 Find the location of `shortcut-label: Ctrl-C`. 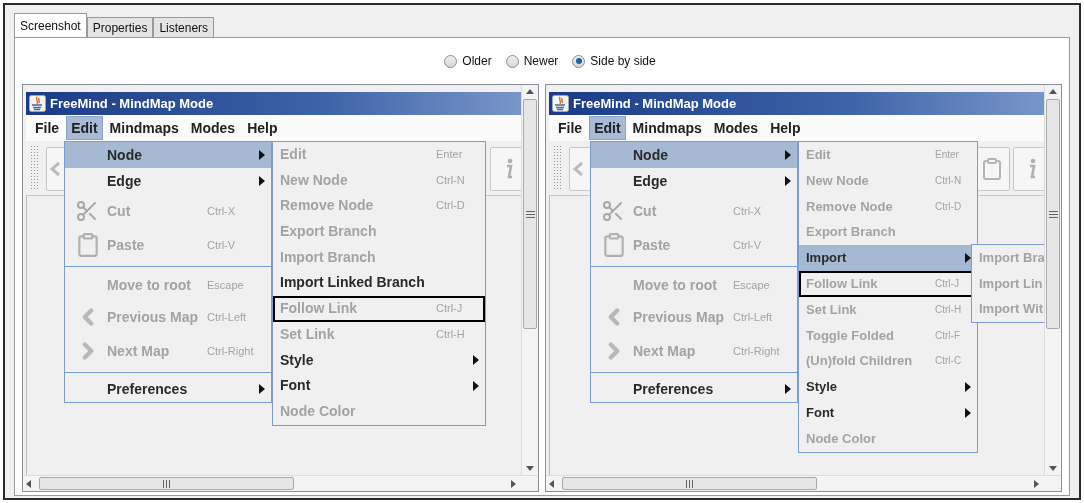

shortcut-label: Ctrl-C is located at coordinates (948, 361).